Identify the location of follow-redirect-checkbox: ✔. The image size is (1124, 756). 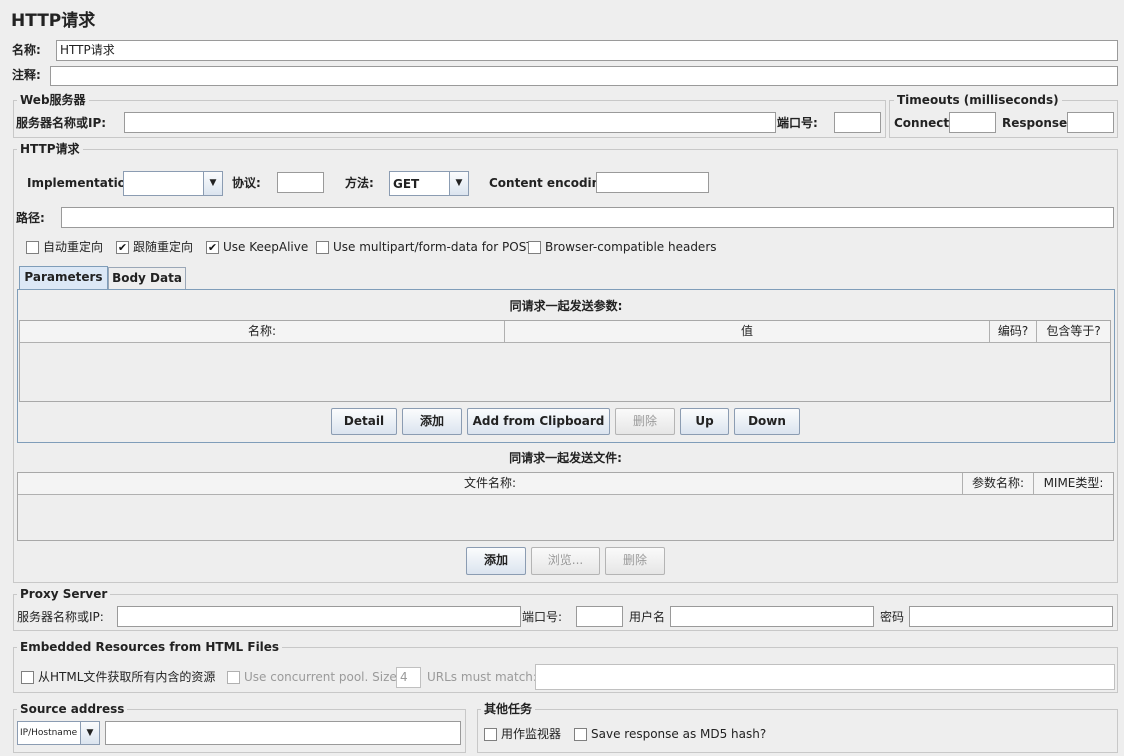
(122, 247).